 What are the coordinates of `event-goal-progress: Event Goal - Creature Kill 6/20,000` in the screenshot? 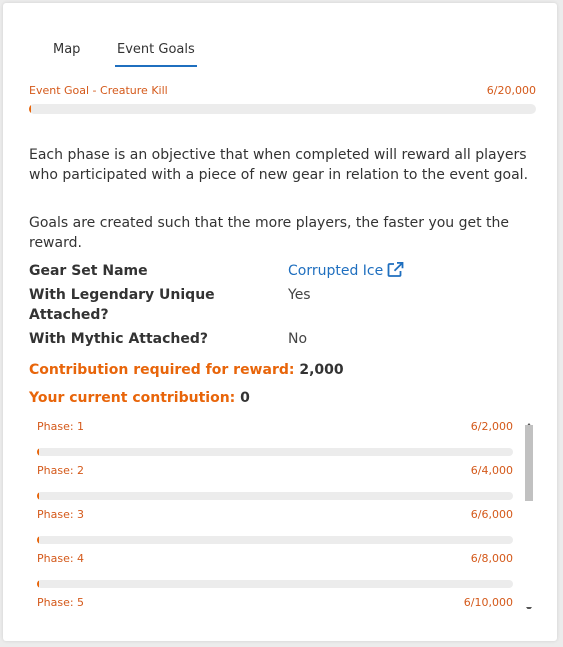 It's located at (282, 101).